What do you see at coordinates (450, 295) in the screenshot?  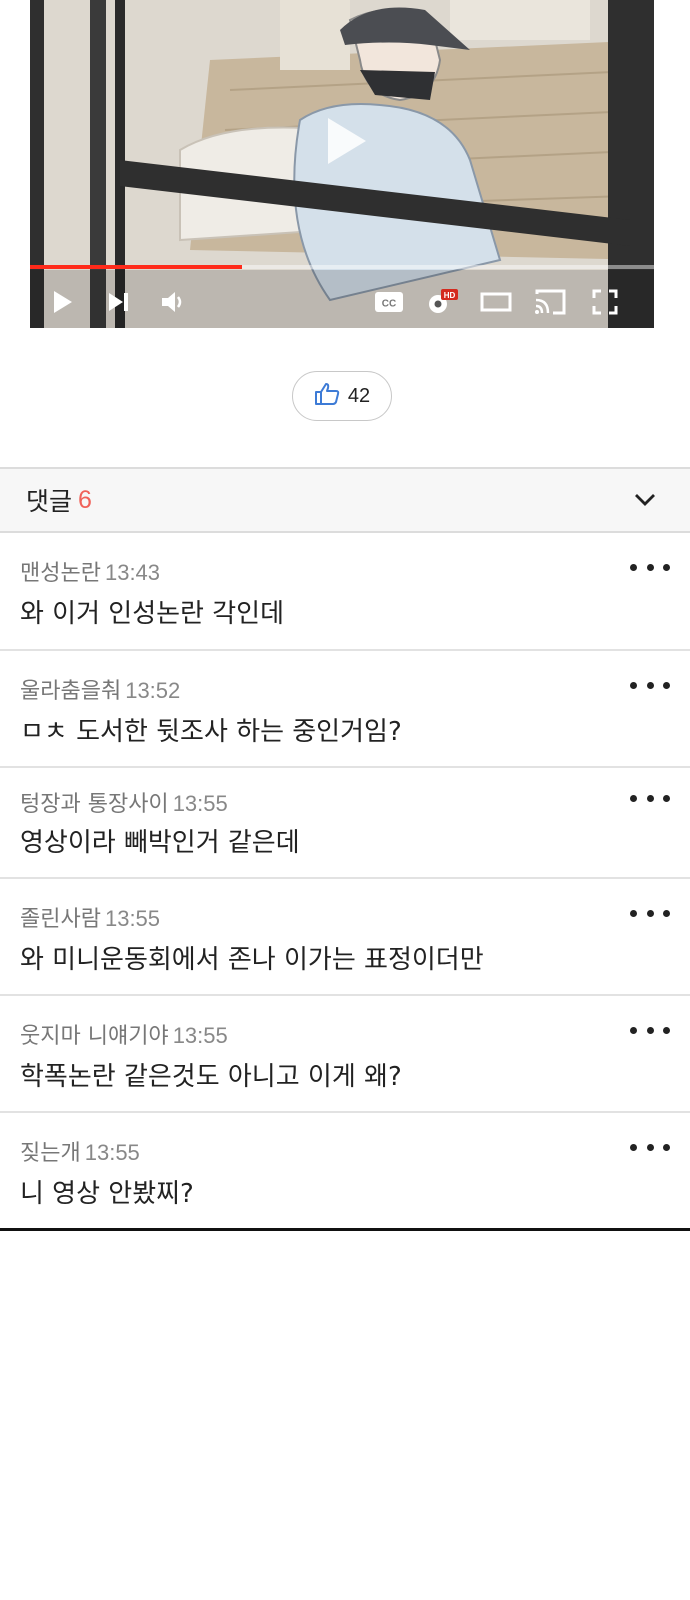 I see `hd-badge: HD` at bounding box center [450, 295].